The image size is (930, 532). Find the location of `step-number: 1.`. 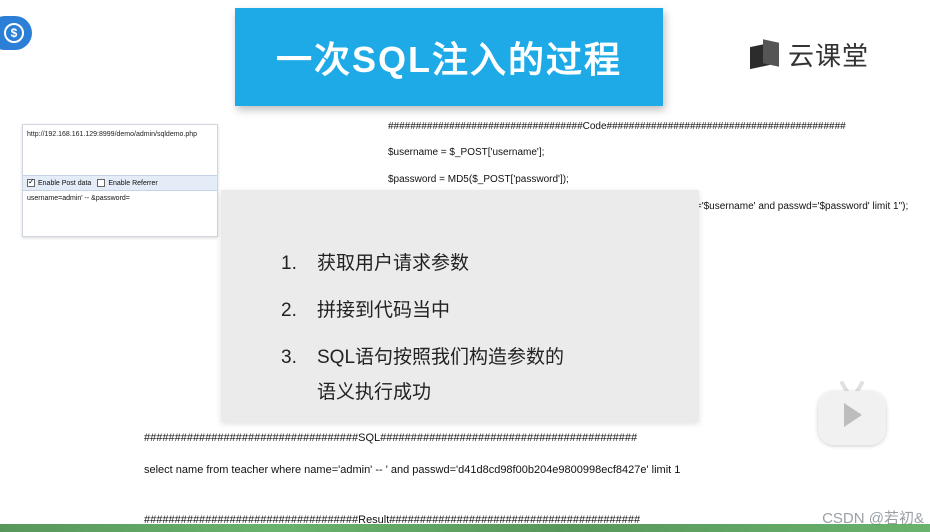

step-number: 1. is located at coordinates (289, 263).